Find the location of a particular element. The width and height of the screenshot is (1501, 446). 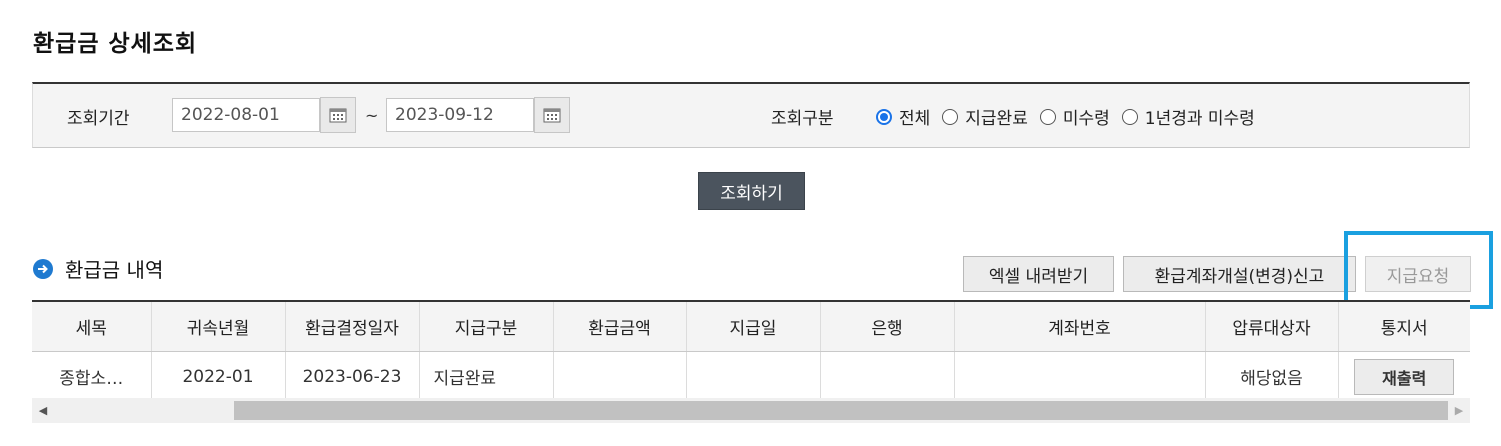

scroll-left-icon: ◀ is located at coordinates (43, 410).